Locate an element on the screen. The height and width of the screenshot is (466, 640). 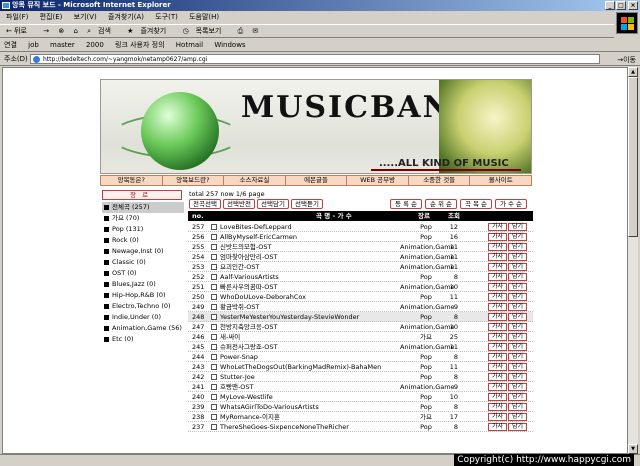
row-title: LoveBites-DefLeppard is located at coordinates (308, 227).